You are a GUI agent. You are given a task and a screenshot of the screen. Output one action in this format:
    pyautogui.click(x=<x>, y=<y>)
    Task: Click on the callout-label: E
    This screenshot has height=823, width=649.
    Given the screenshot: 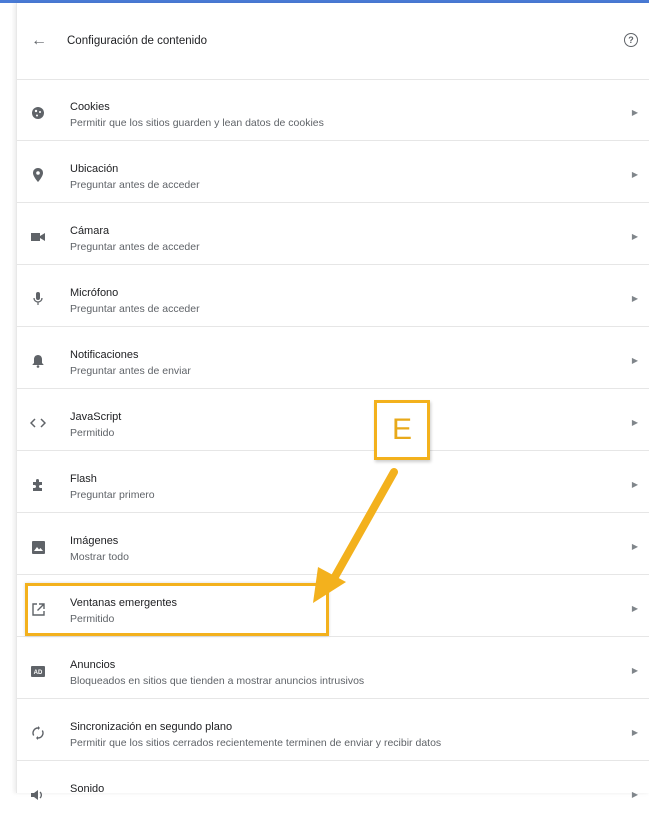 What is the action you would take?
    pyautogui.click(x=402, y=430)
    